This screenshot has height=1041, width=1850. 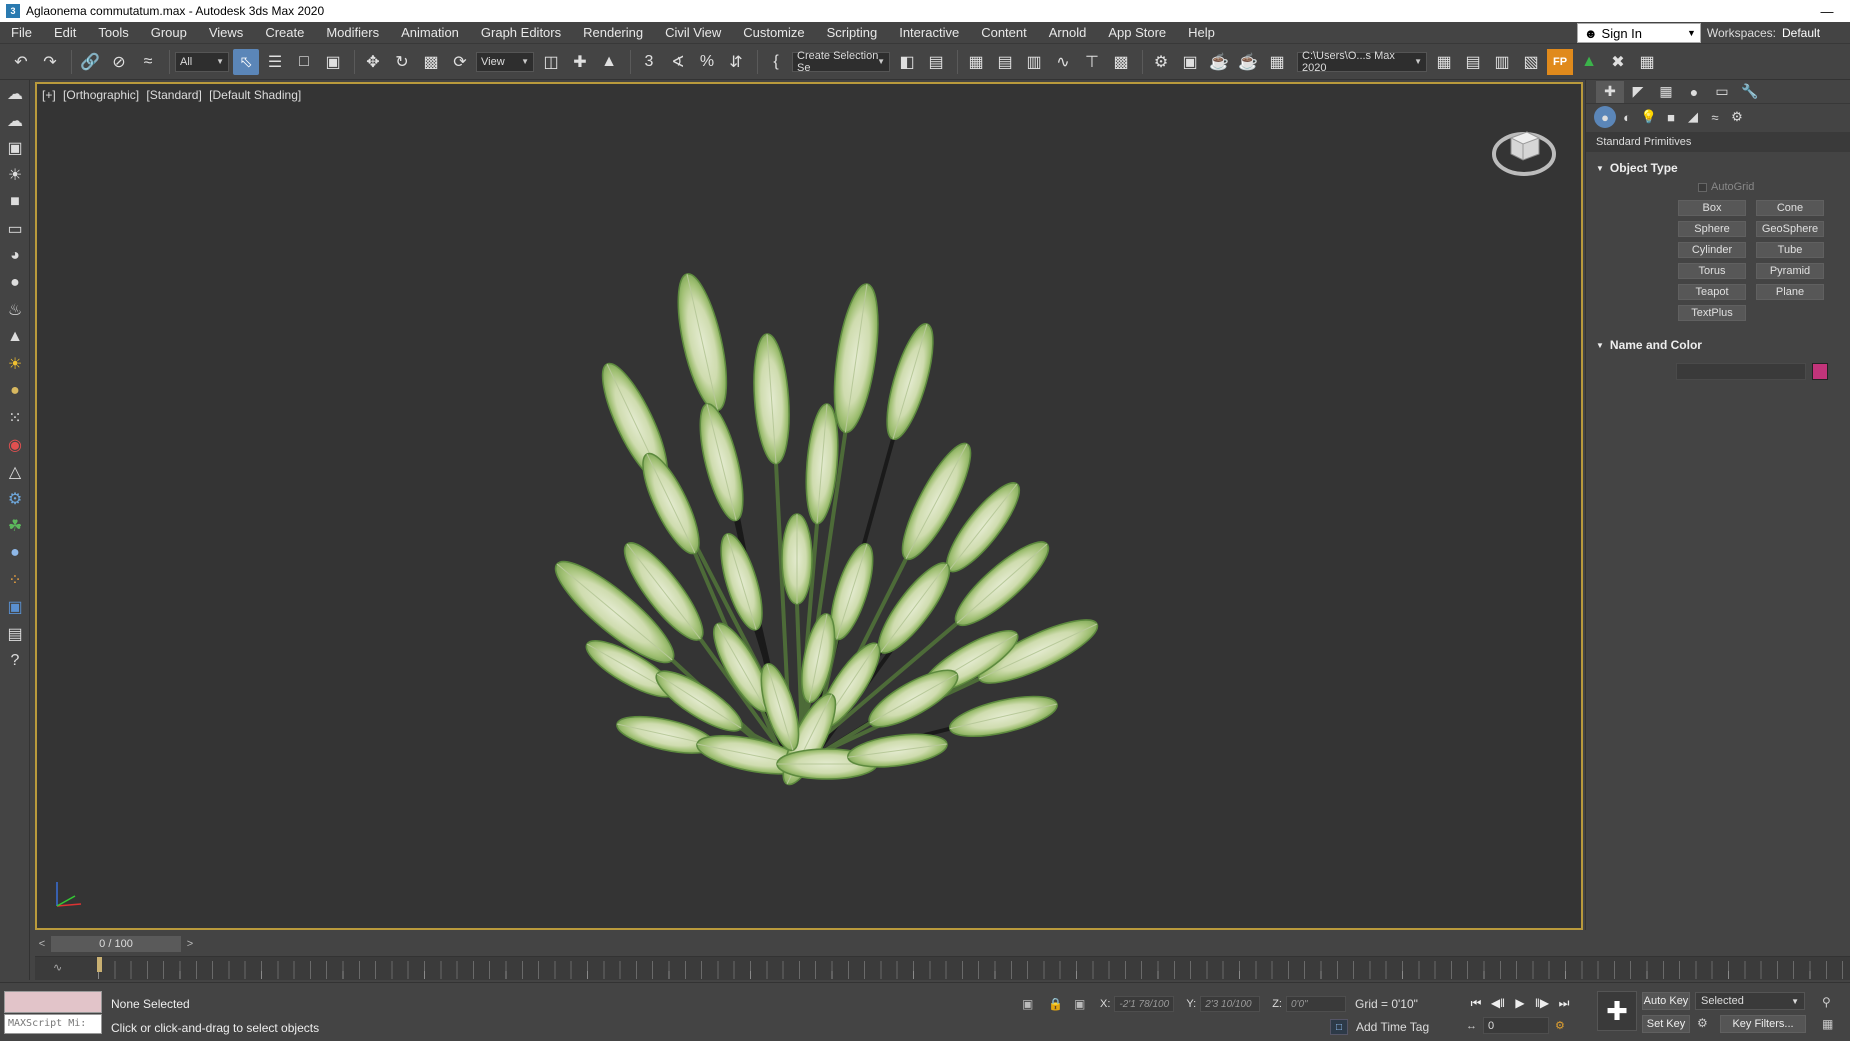 What do you see at coordinates (333, 62) in the screenshot?
I see `window-crossing-icon: ▣` at bounding box center [333, 62].